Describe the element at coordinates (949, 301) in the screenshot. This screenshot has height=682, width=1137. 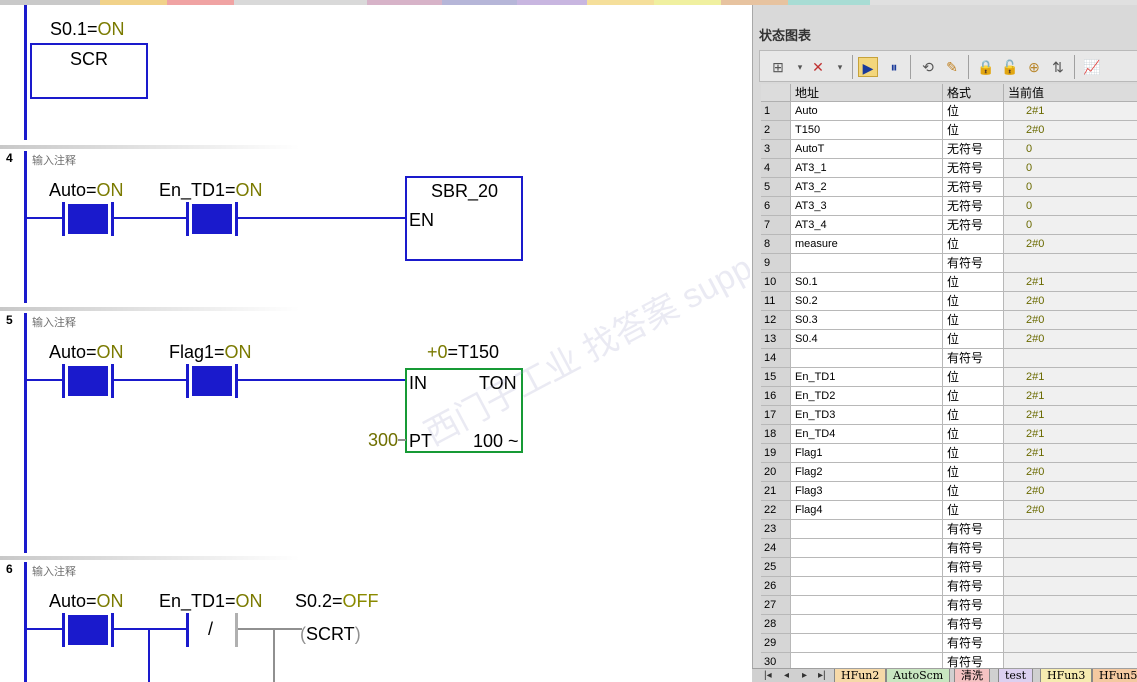
I see `table-row: 11 S0.2 位 2#0` at that location.